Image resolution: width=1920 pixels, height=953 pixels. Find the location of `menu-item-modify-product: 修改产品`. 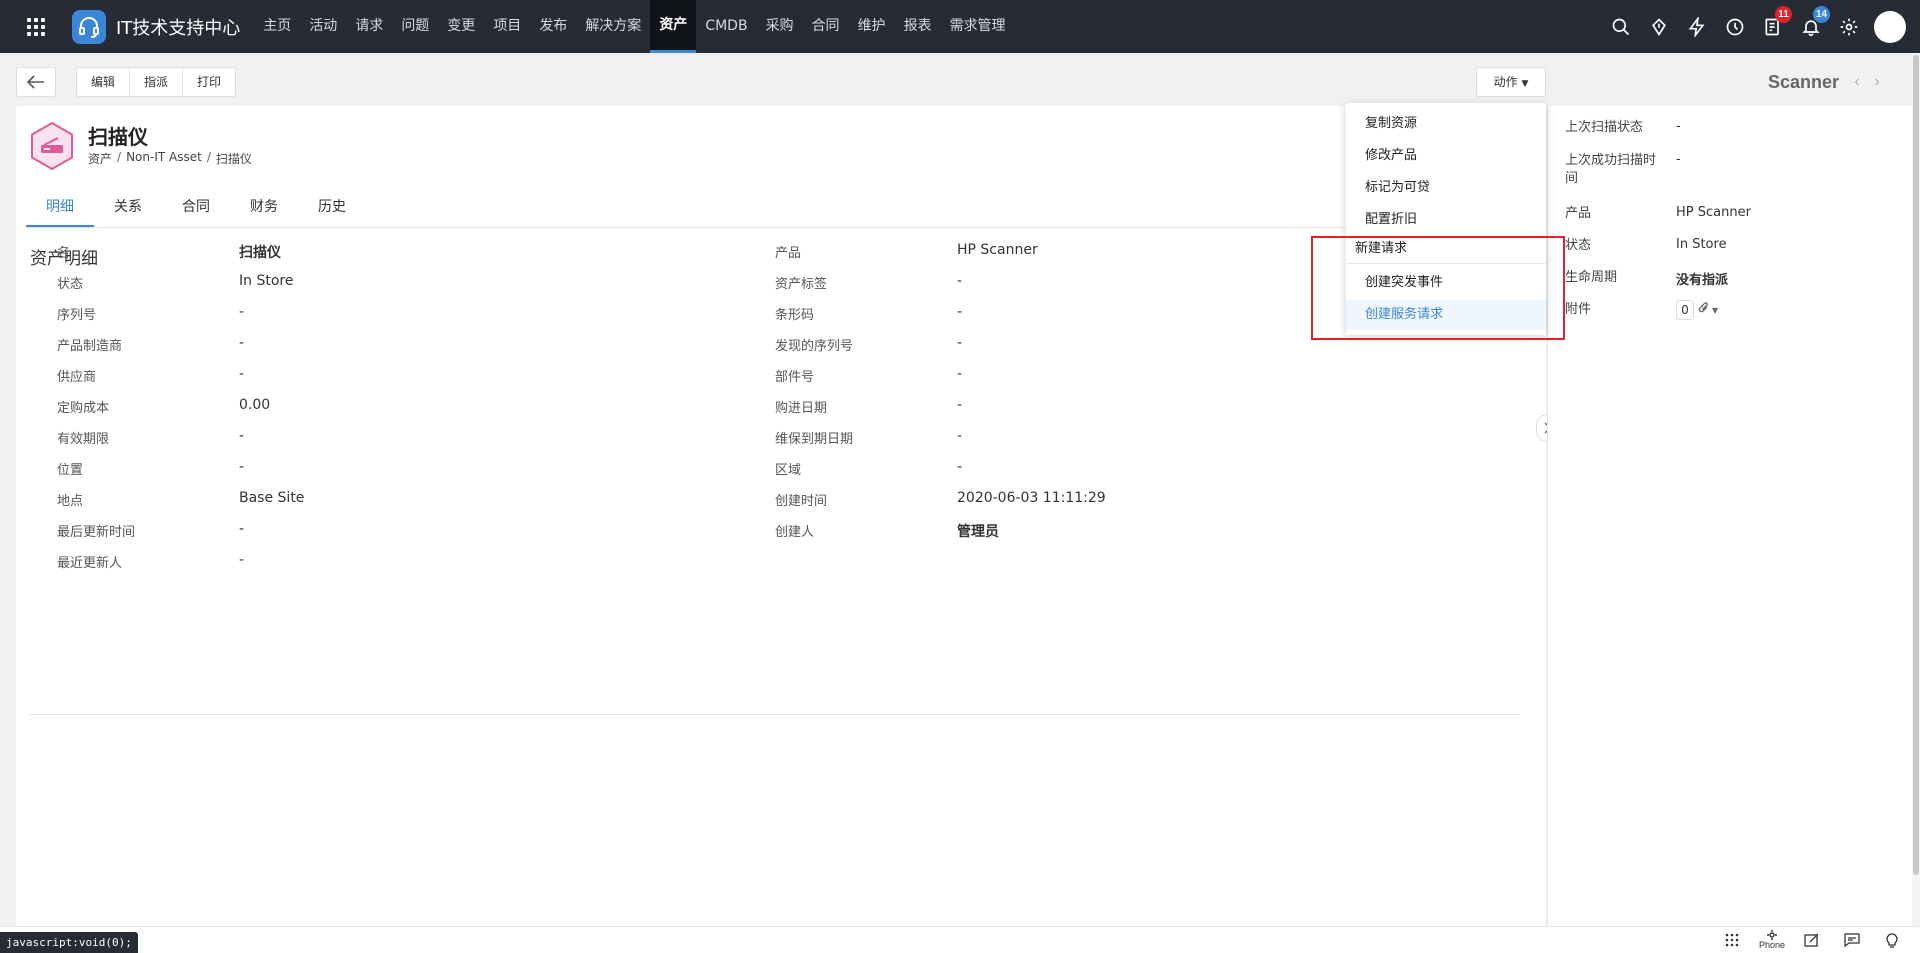

menu-item-modify-product: 修改产品 is located at coordinates (1446, 156).